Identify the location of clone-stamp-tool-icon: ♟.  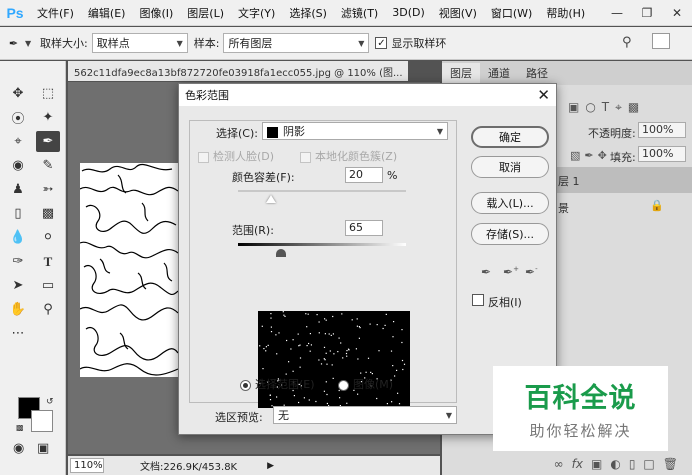
(18, 189).